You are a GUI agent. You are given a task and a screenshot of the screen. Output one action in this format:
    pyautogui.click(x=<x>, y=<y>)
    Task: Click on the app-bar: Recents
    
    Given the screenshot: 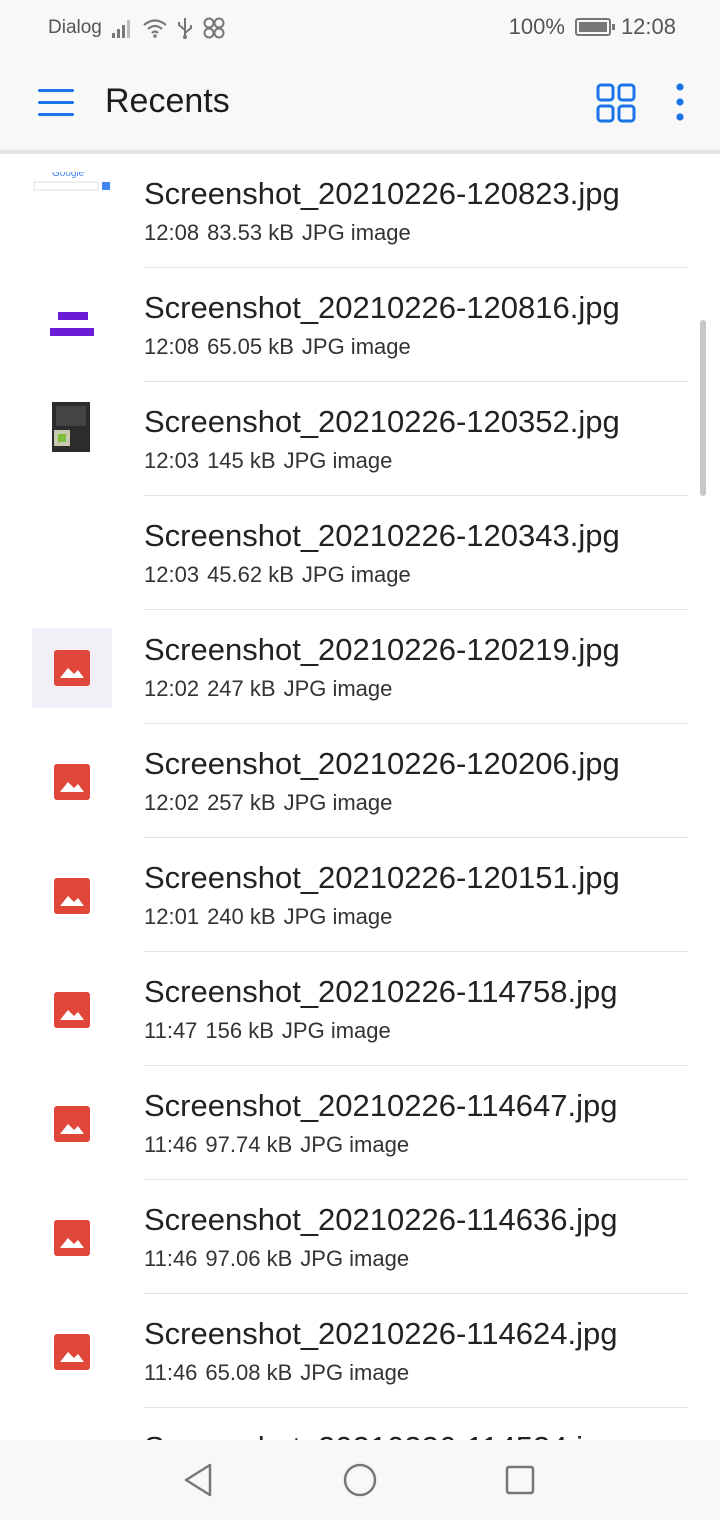 What is the action you would take?
    pyautogui.click(x=360, y=103)
    